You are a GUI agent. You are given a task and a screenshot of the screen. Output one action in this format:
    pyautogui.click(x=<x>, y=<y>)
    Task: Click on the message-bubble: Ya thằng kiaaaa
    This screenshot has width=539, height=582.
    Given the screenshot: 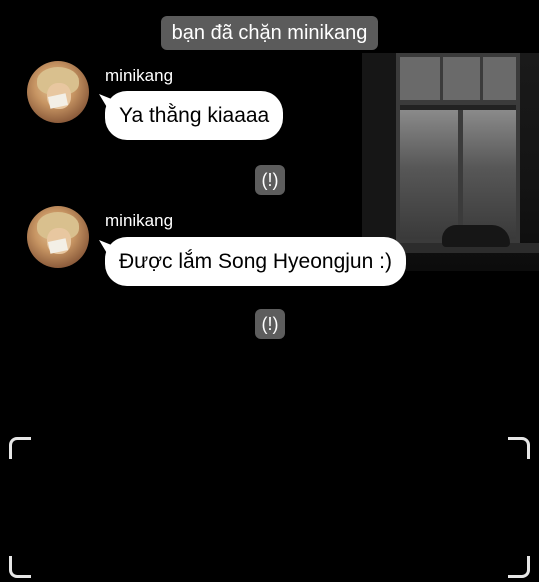 What is the action you would take?
    pyautogui.click(x=194, y=115)
    